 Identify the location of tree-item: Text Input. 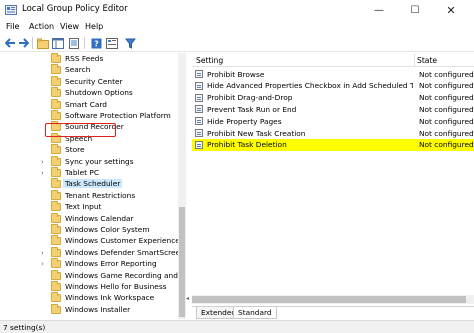
(90, 206).